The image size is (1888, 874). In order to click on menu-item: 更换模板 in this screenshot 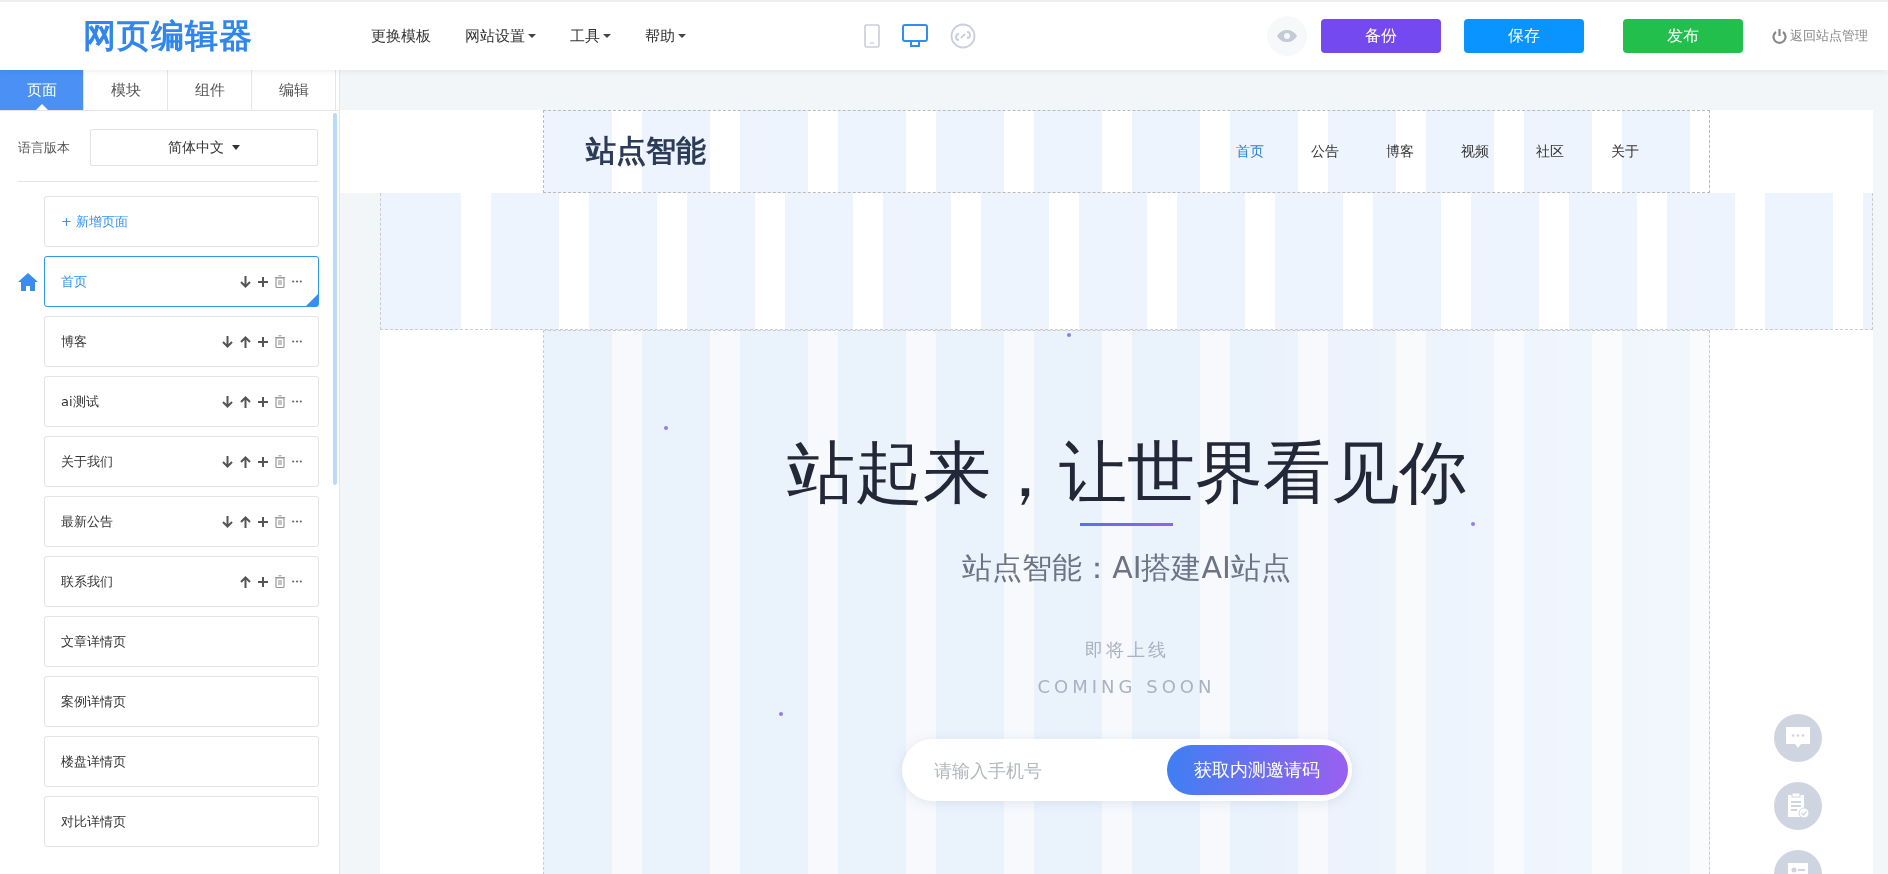, I will do `click(401, 36)`.